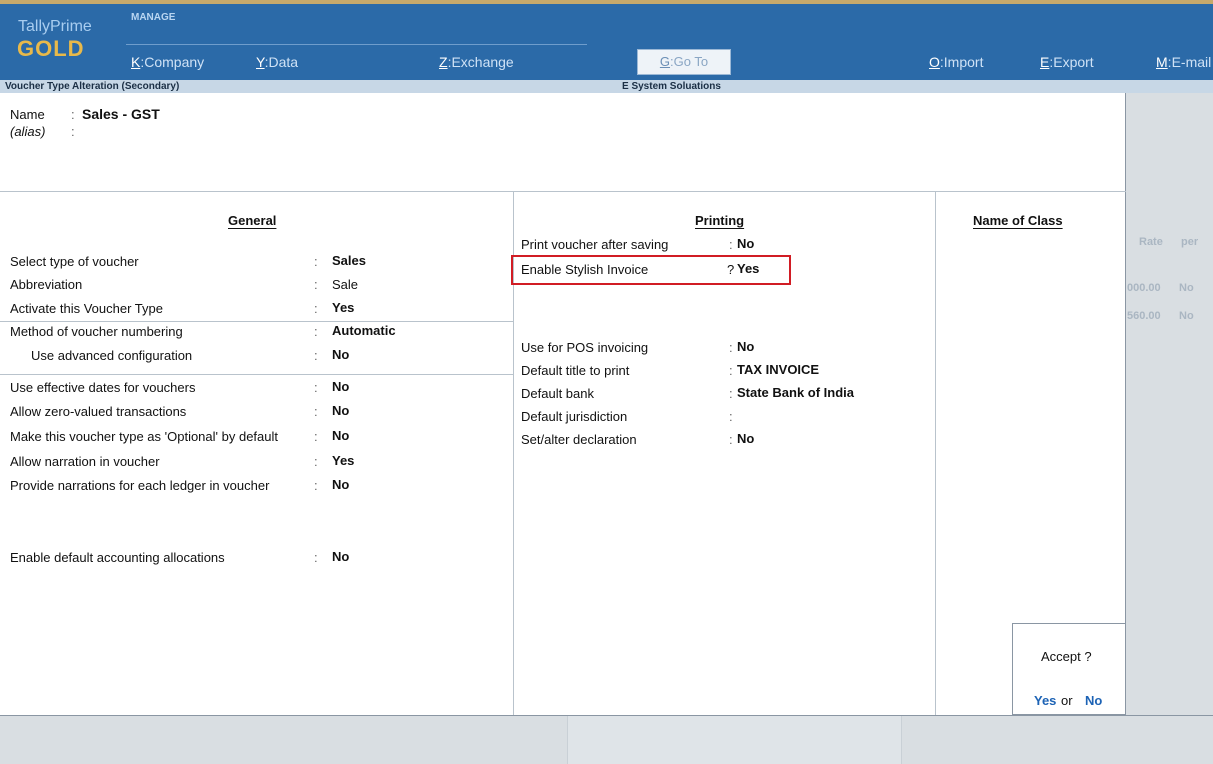  I want to click on general-heading: General, so click(252, 220).